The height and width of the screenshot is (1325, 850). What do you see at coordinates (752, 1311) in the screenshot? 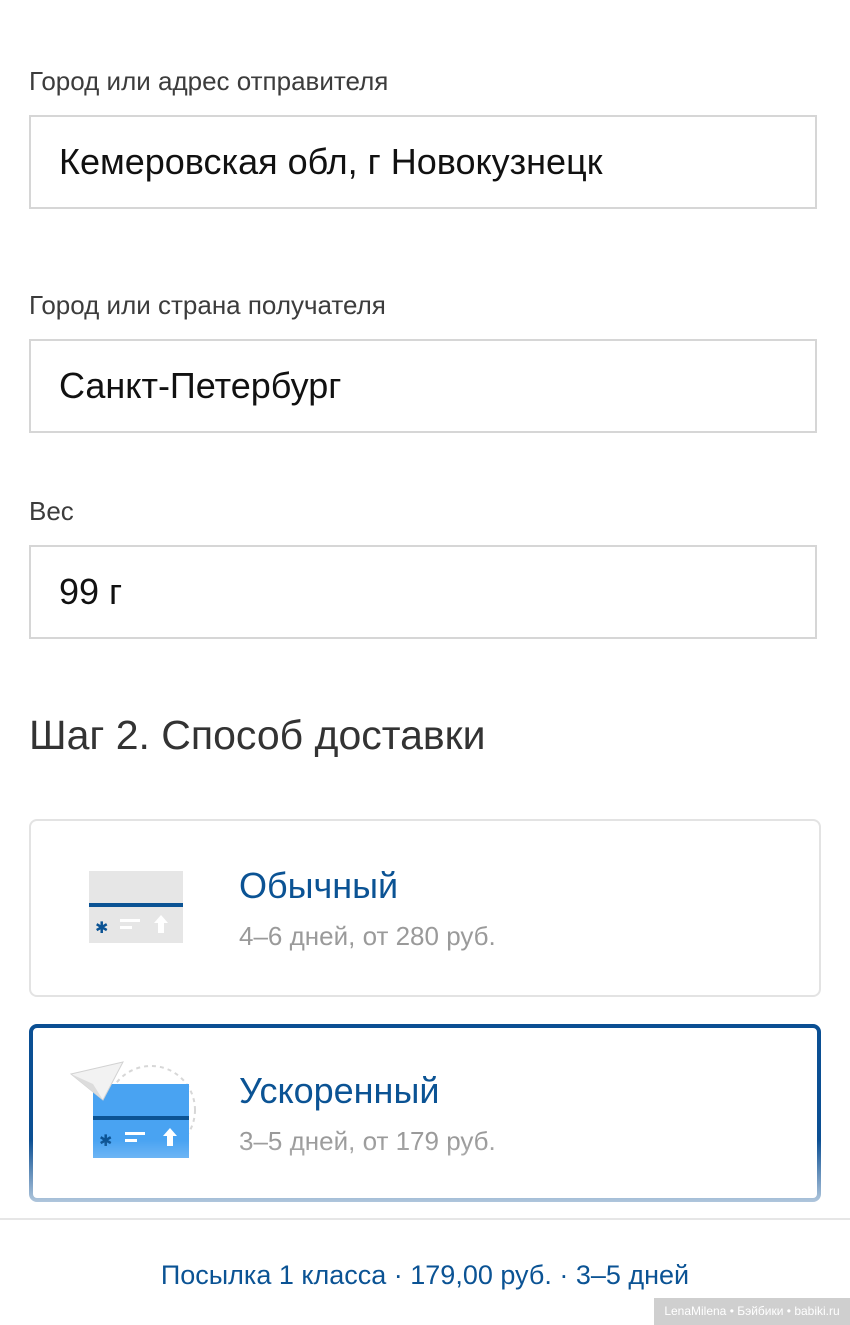
I see `watermark: LenaMilena • Бэйбики • babiki.ru` at bounding box center [752, 1311].